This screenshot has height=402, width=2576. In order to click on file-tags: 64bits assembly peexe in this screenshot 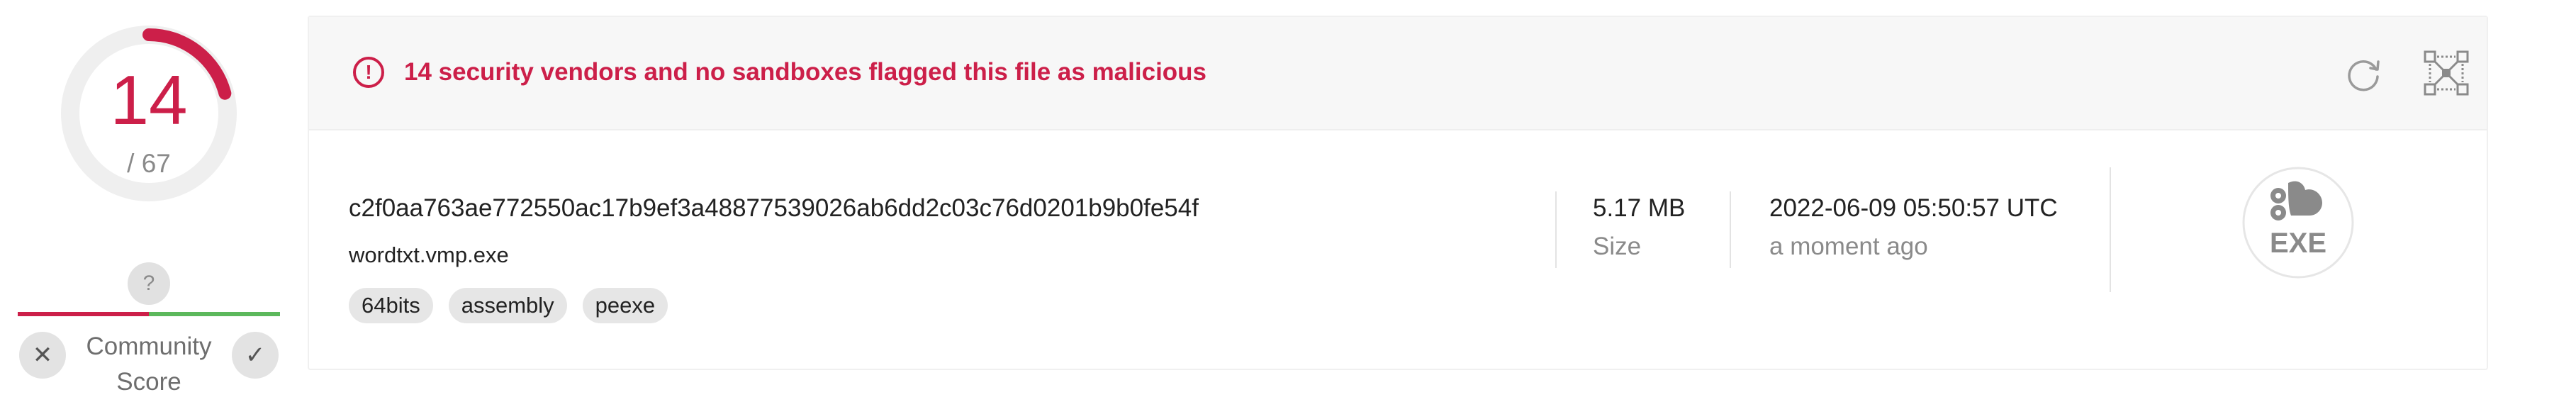, I will do `click(509, 305)`.